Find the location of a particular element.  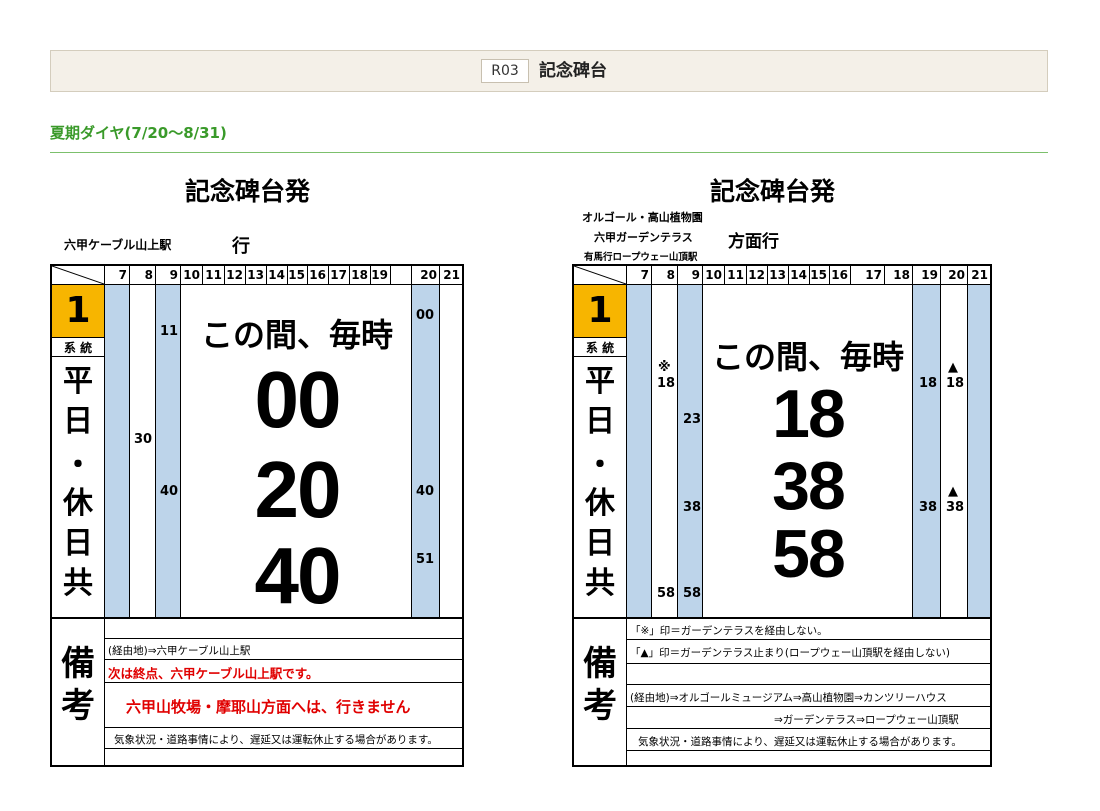

minute-big: 00 is located at coordinates (298, 399).